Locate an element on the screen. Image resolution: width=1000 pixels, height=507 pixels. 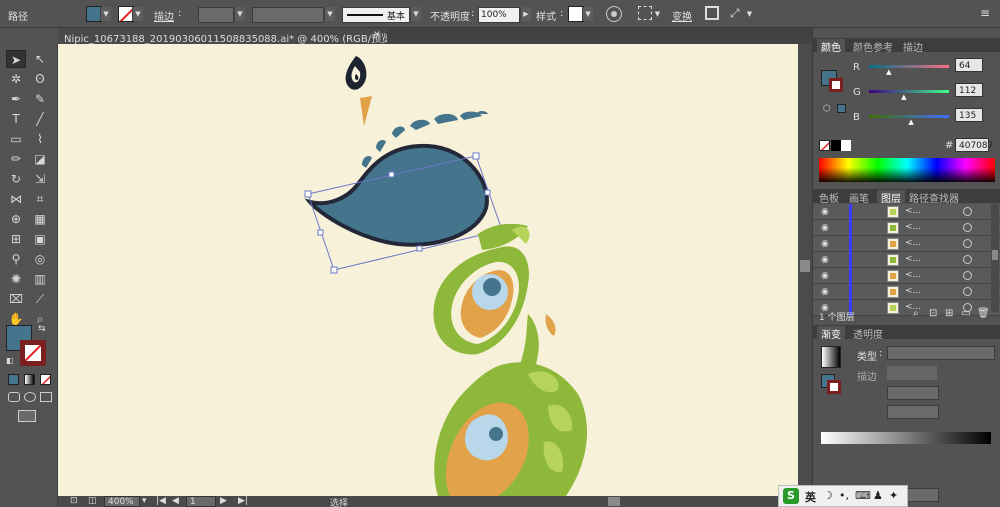
page-field: 1 is located at coordinates (201, 501).